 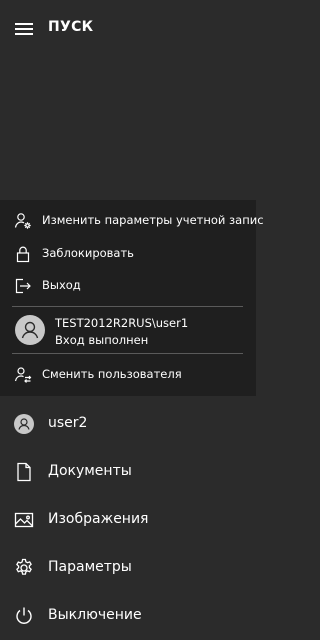 What do you see at coordinates (88, 253) in the screenshot?
I see `lock-label: Заблокировать` at bounding box center [88, 253].